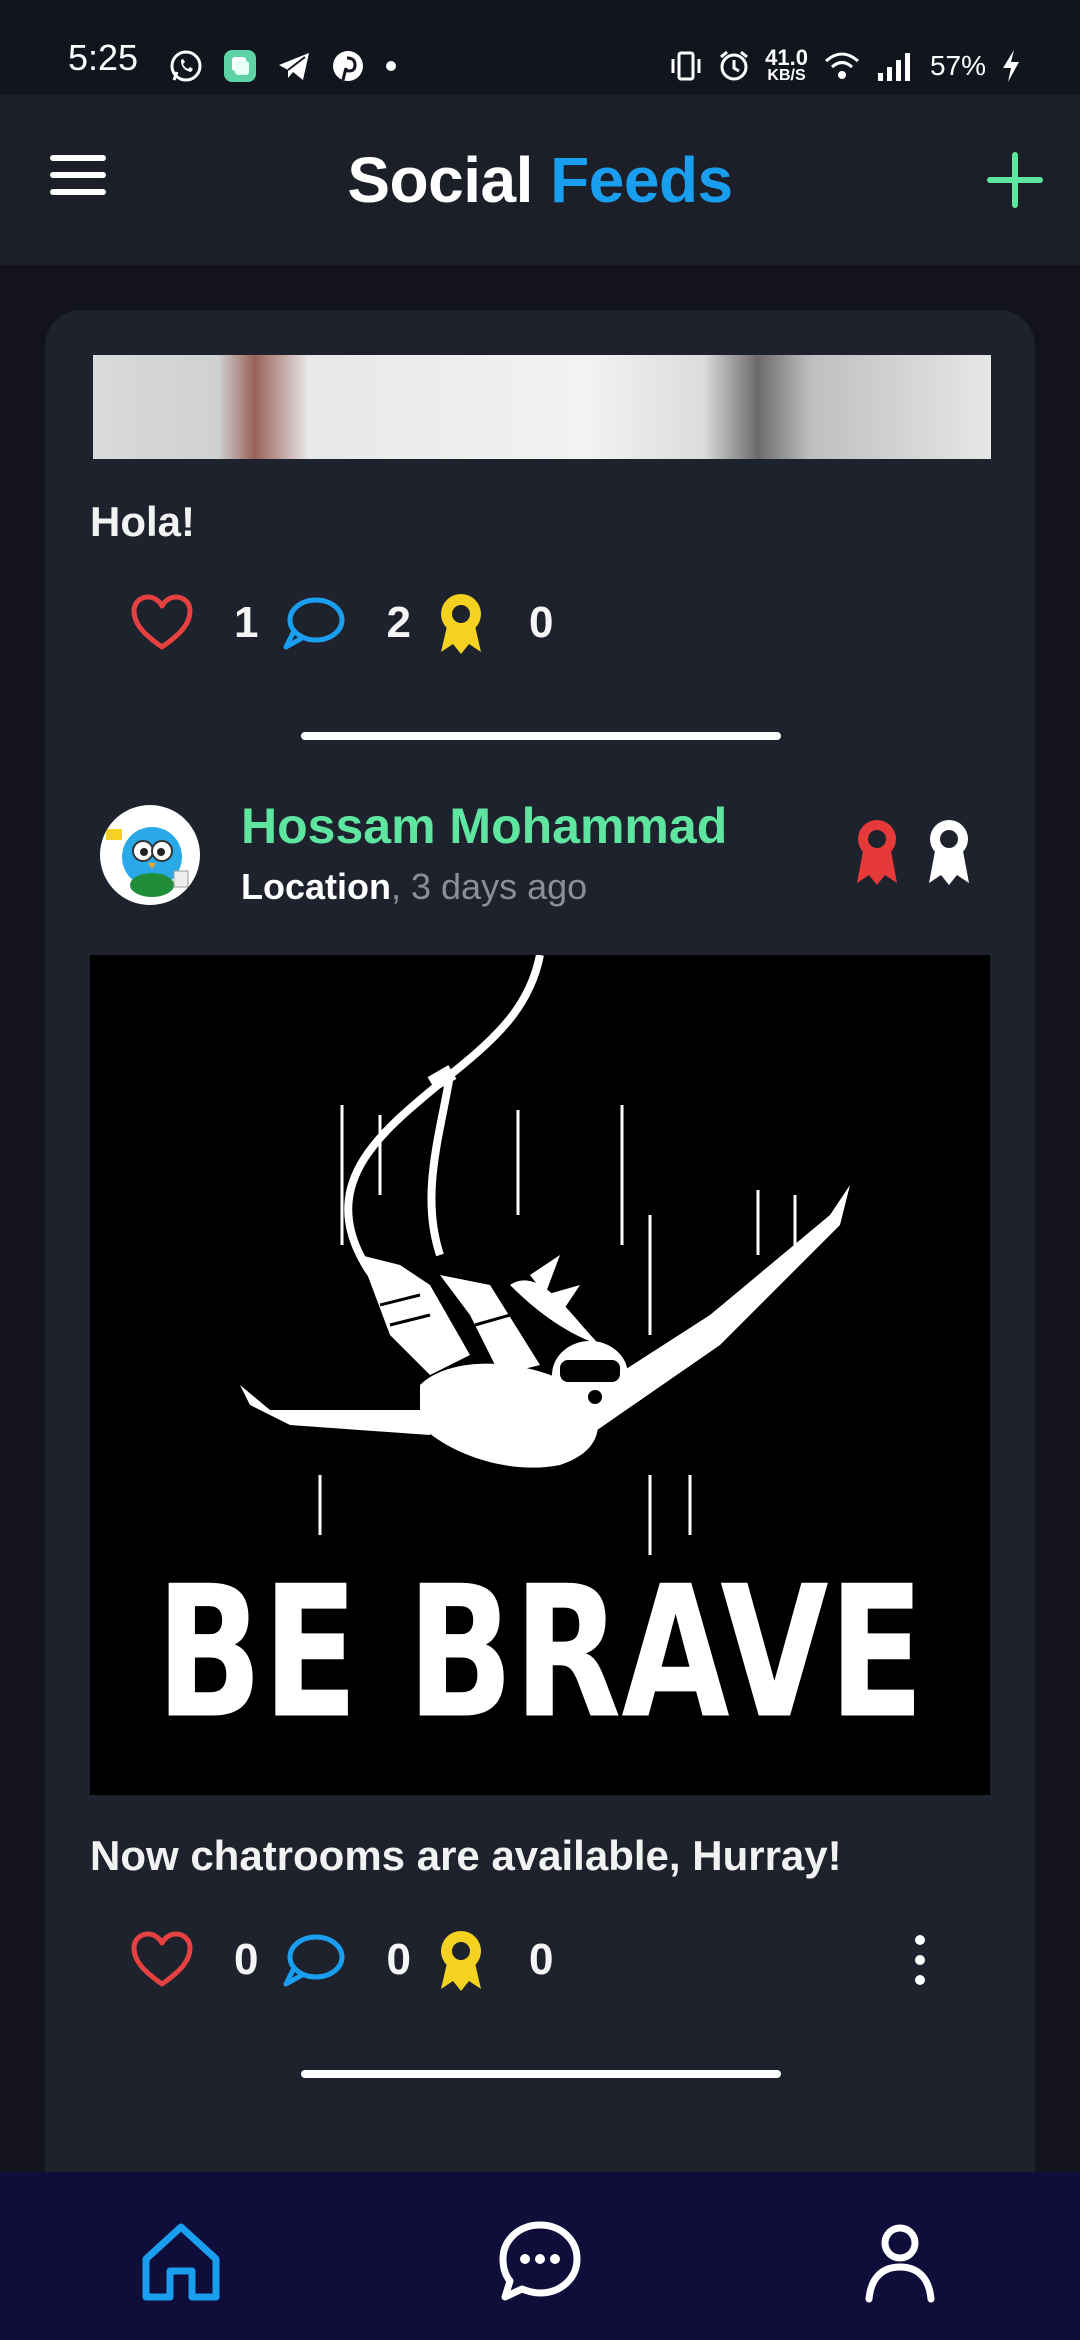 The image size is (1080, 2340). What do you see at coordinates (294, 66) in the screenshot?
I see `telegram-icon` at bounding box center [294, 66].